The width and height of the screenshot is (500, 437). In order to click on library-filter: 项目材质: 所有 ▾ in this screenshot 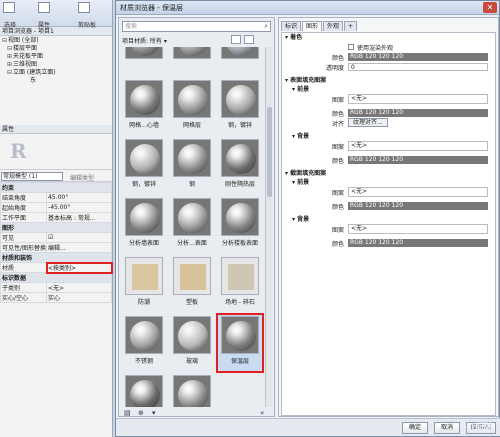, I will do `click(144, 40)`.